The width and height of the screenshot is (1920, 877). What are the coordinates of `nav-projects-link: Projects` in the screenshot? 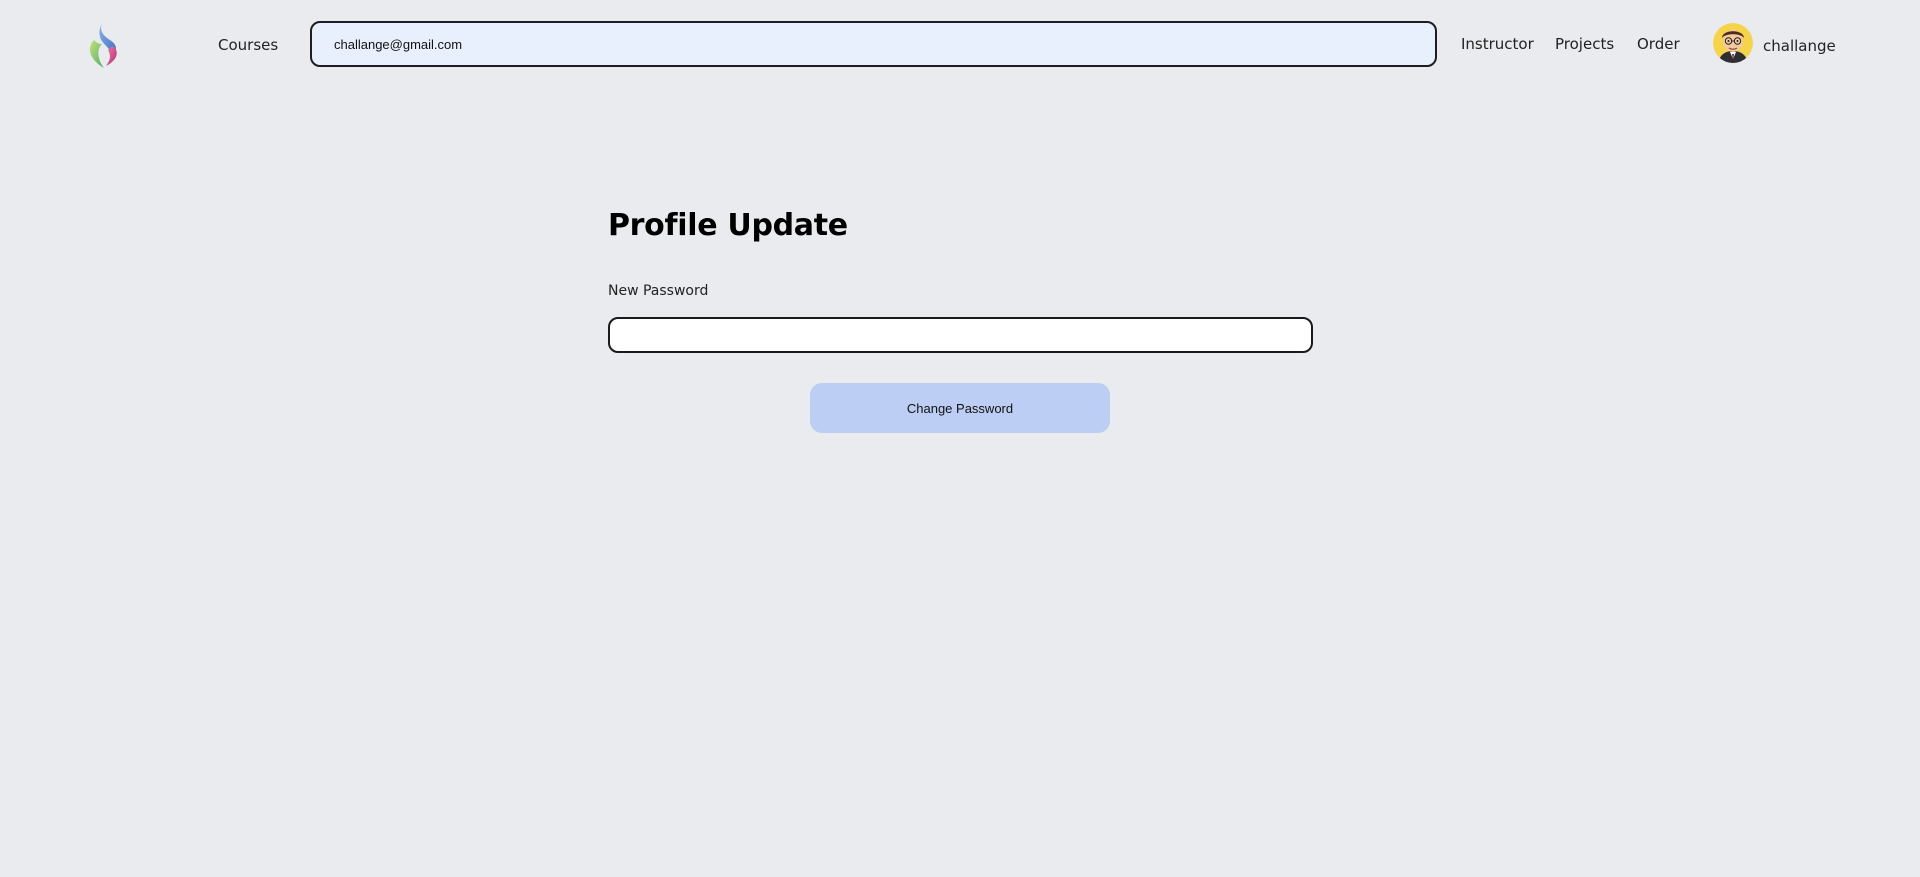 It's located at (1584, 44).